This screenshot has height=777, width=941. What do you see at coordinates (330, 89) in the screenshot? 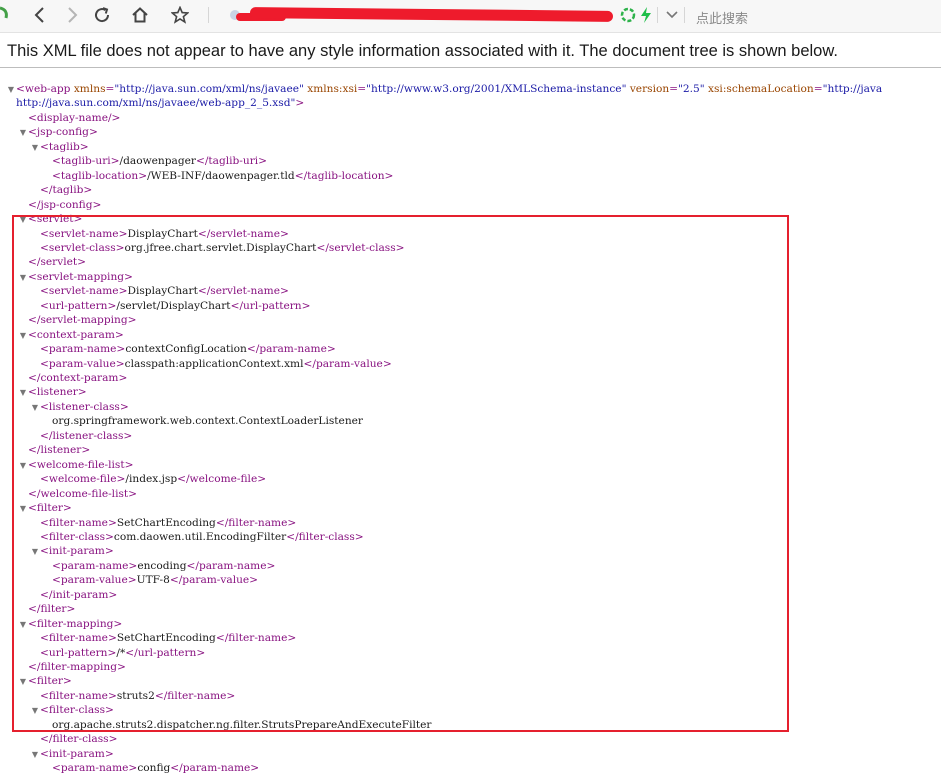
I see `xml-attr-name: xmlns:xsi` at bounding box center [330, 89].